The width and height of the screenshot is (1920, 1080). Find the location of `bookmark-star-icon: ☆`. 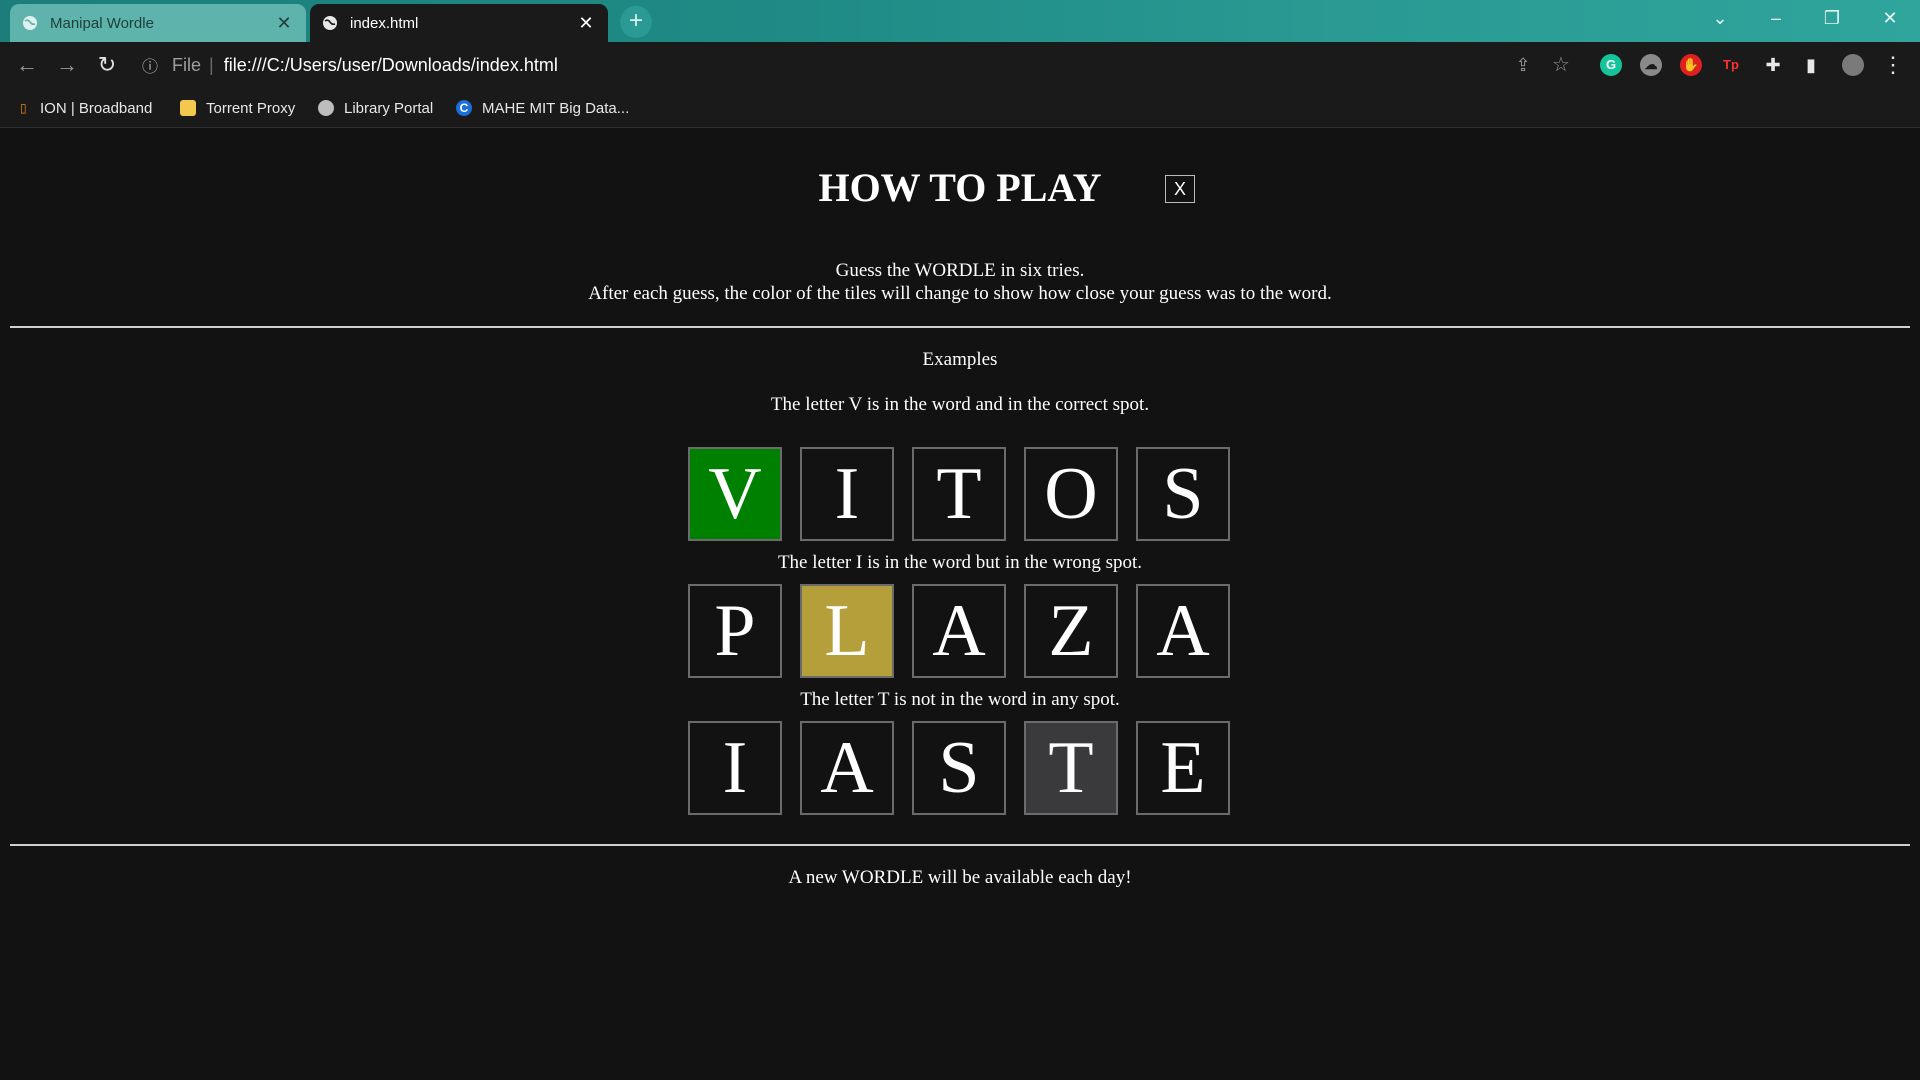

bookmark-star-icon: ☆ is located at coordinates (1561, 65).